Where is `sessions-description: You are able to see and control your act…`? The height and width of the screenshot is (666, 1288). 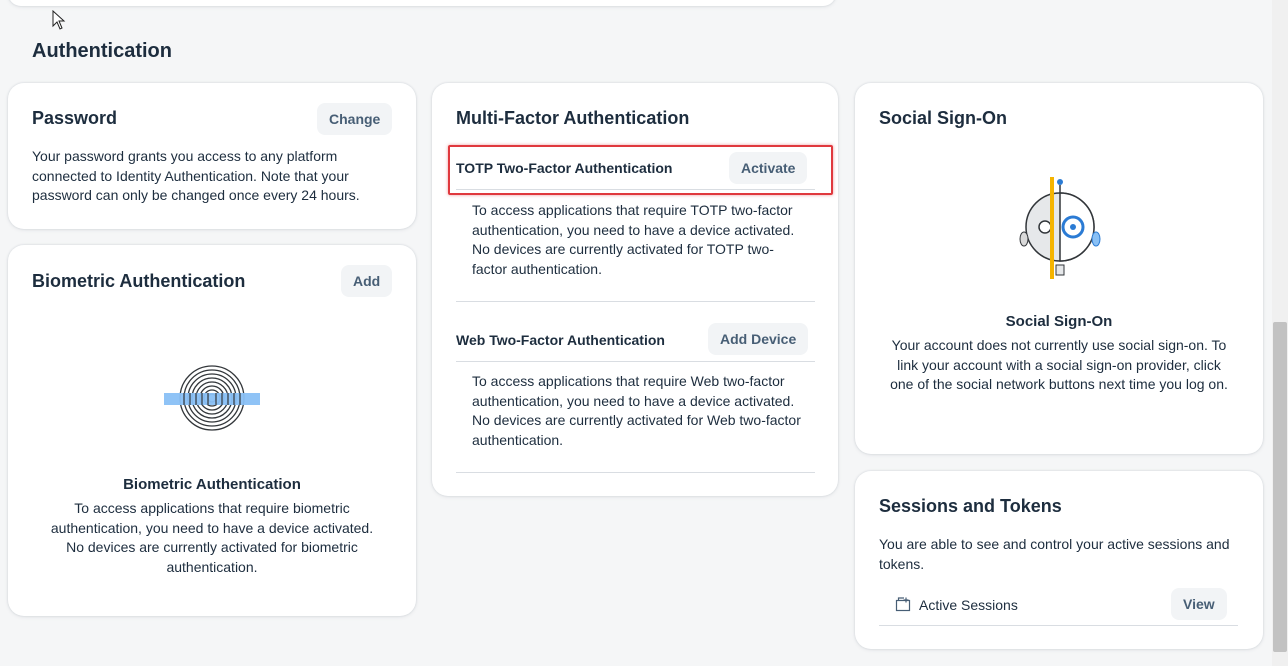 sessions-description: You are able to see and control your act… is located at coordinates (1054, 554).